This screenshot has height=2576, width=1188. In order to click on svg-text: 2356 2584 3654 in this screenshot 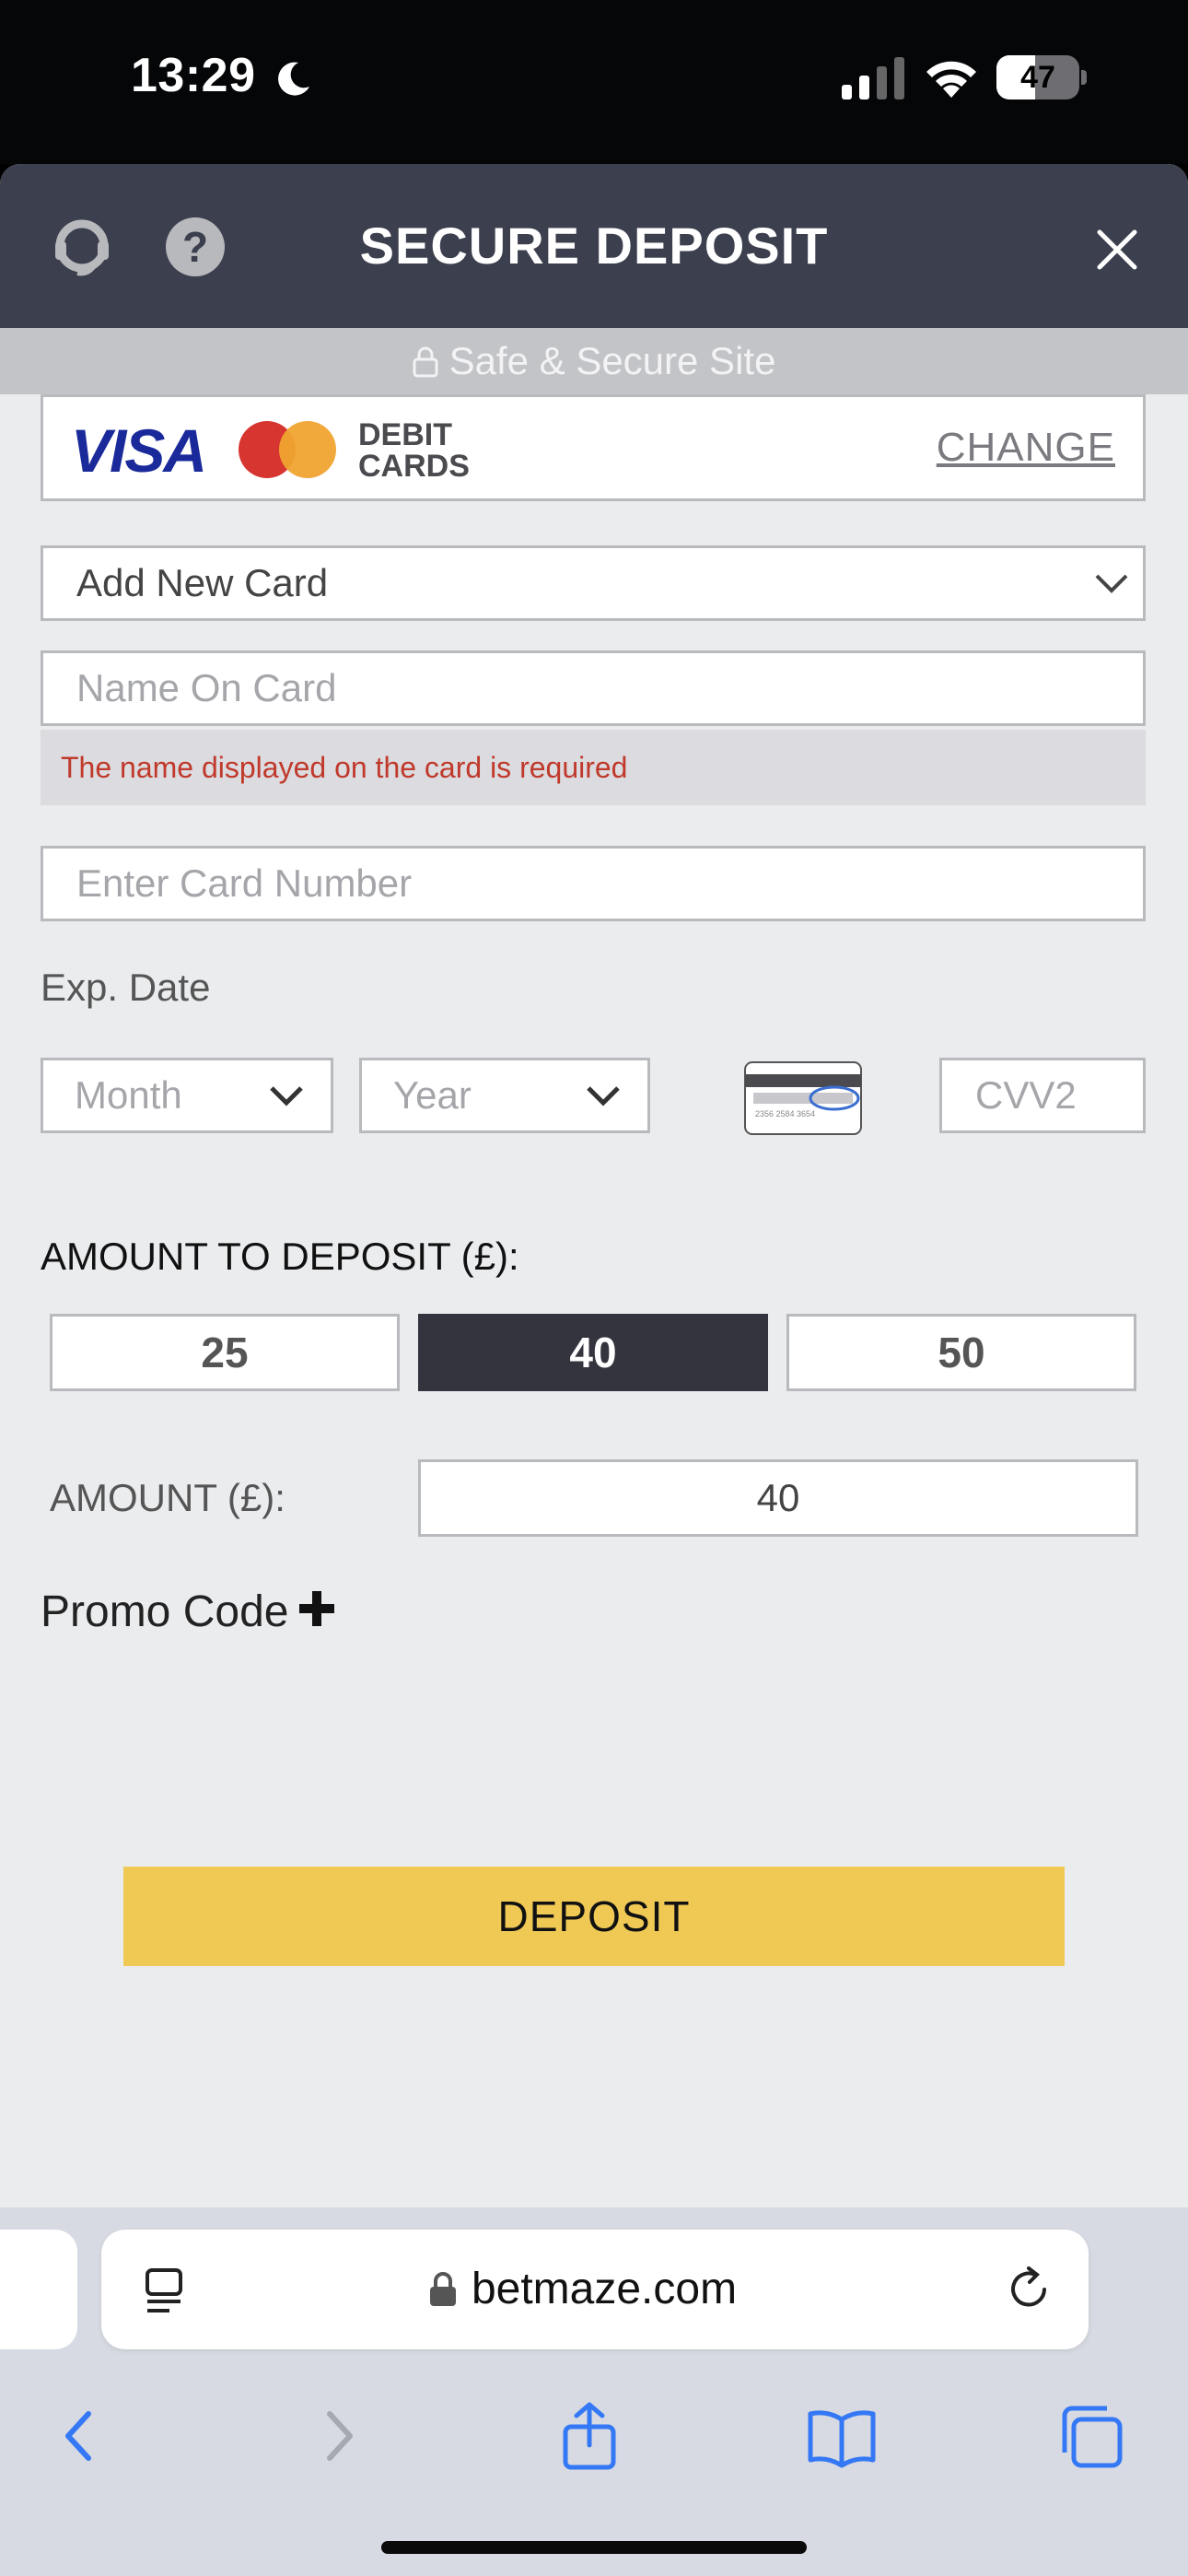, I will do `click(785, 1113)`.